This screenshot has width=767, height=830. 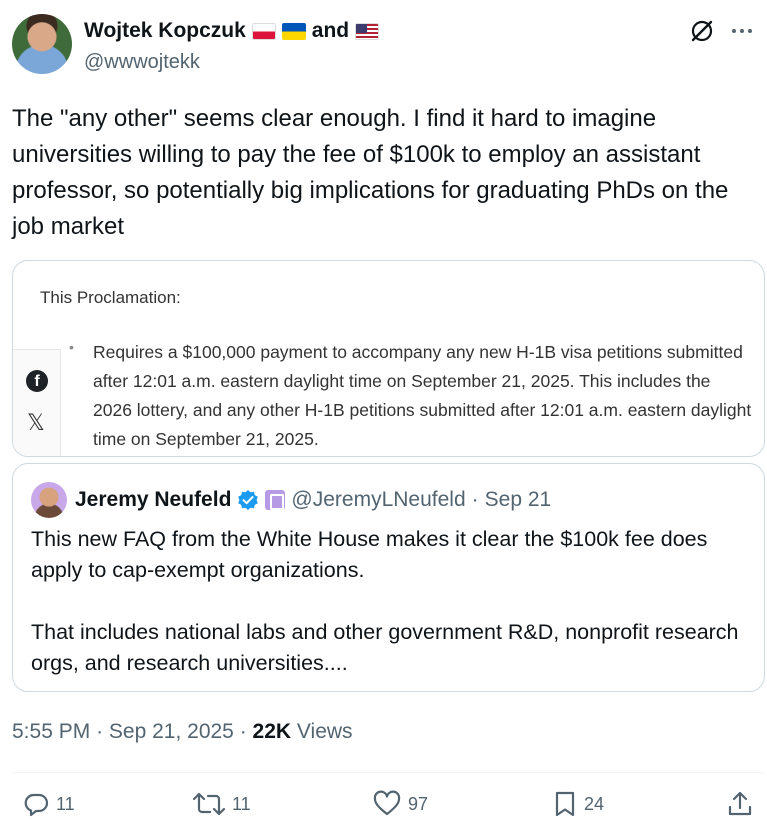 I want to click on tweet-date: Sep 21, 2025, so click(x=171, y=731).